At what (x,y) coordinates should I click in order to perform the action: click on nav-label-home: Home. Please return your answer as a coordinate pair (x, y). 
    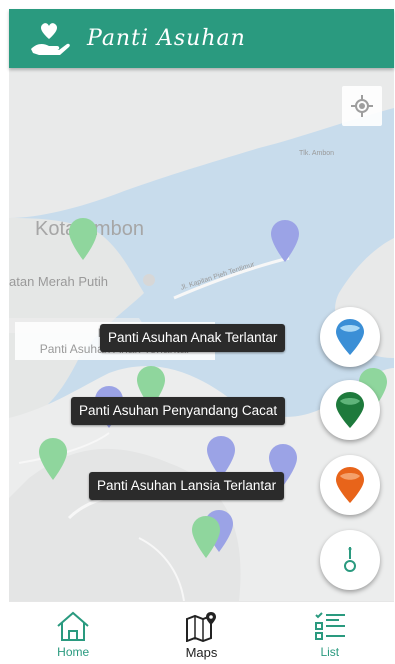
    Looking at the image, I should click on (73, 652).